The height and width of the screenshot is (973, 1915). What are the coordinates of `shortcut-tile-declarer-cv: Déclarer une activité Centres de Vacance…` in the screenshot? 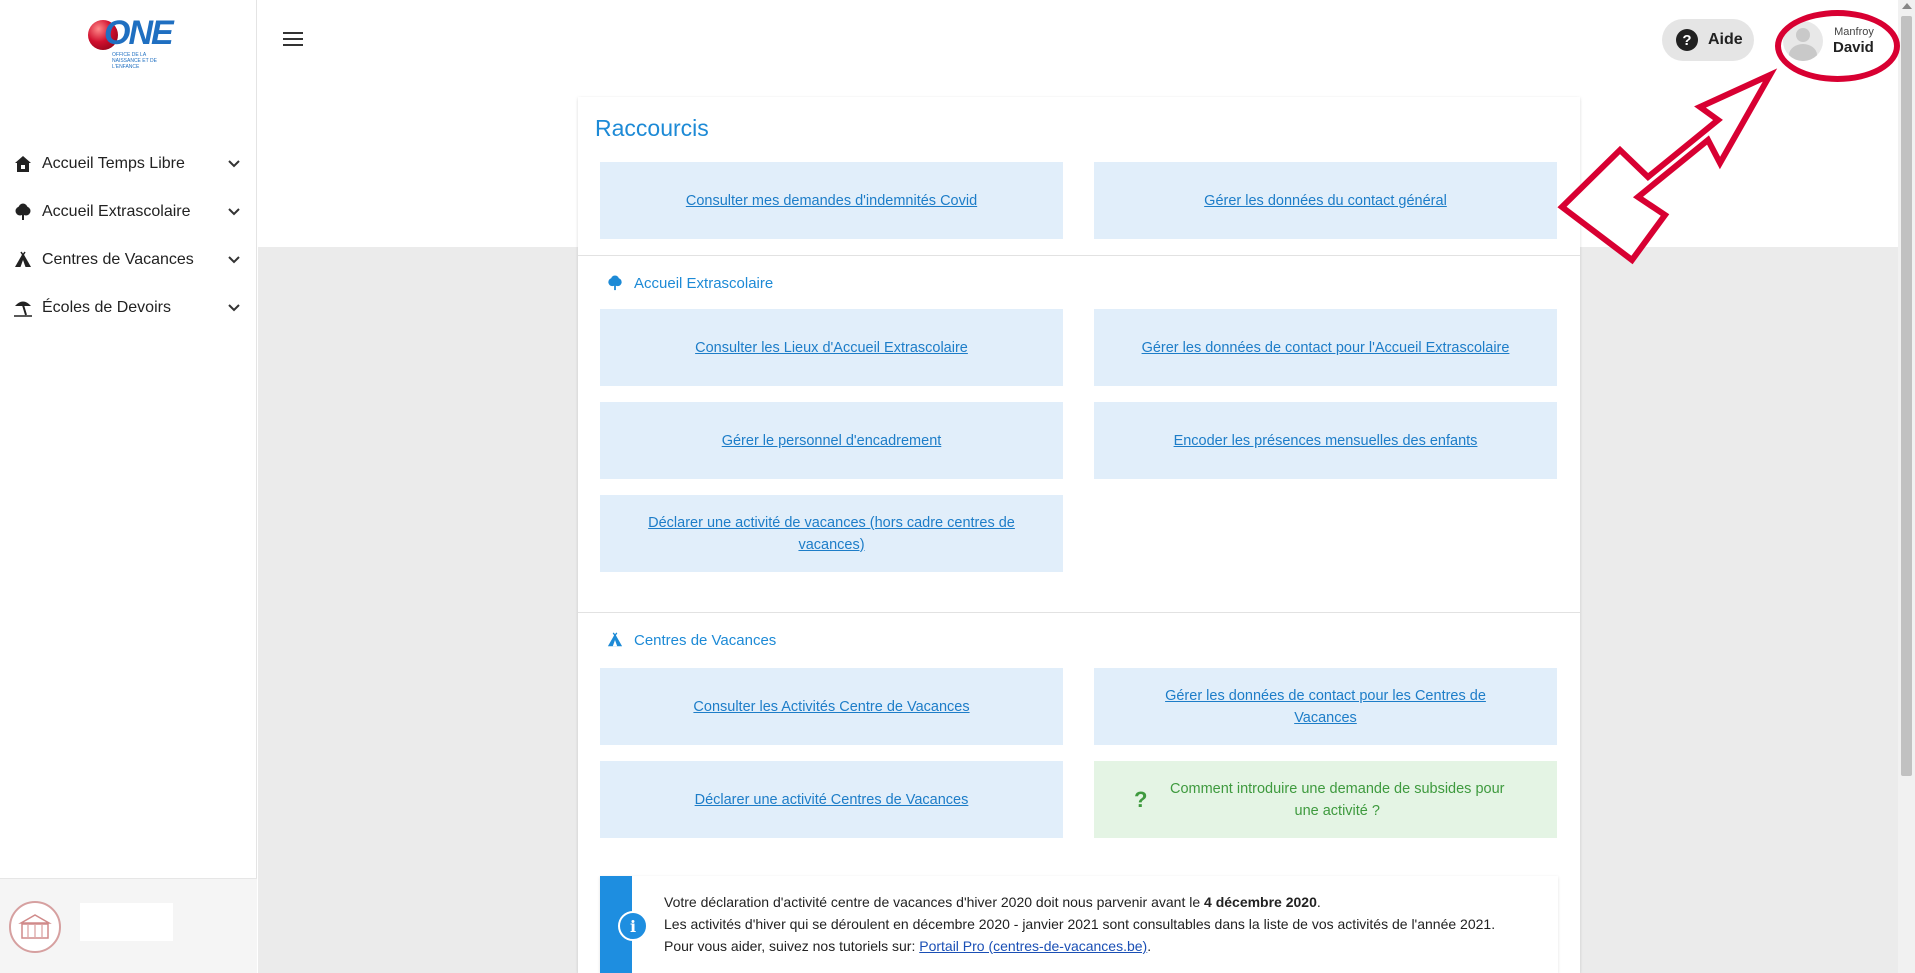 It's located at (831, 799).